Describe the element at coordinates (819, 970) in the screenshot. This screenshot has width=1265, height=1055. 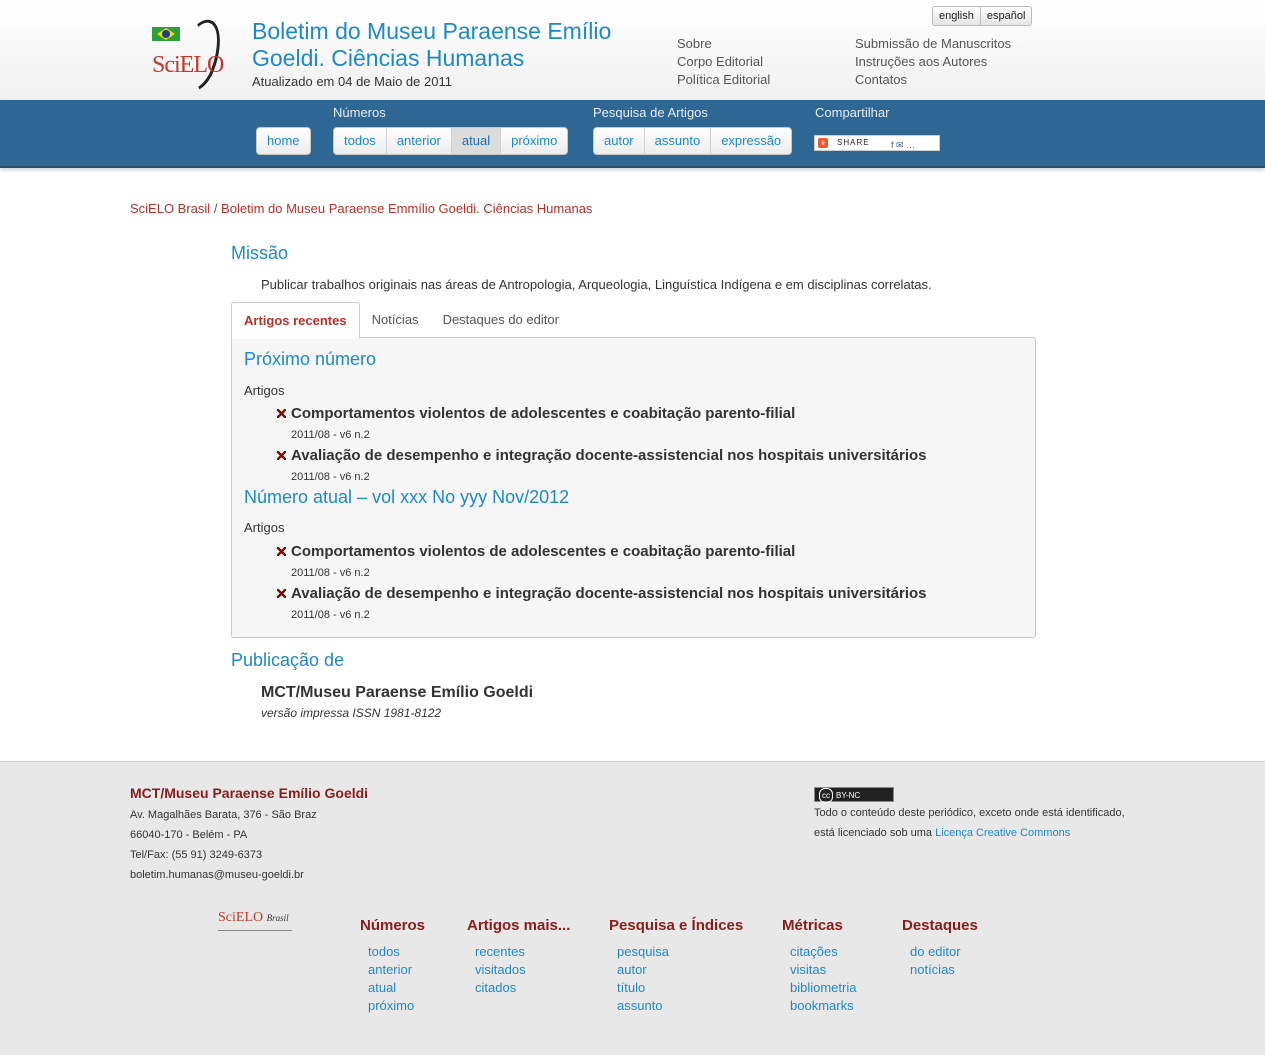
I see `footer-link-visitas: visitas` at that location.